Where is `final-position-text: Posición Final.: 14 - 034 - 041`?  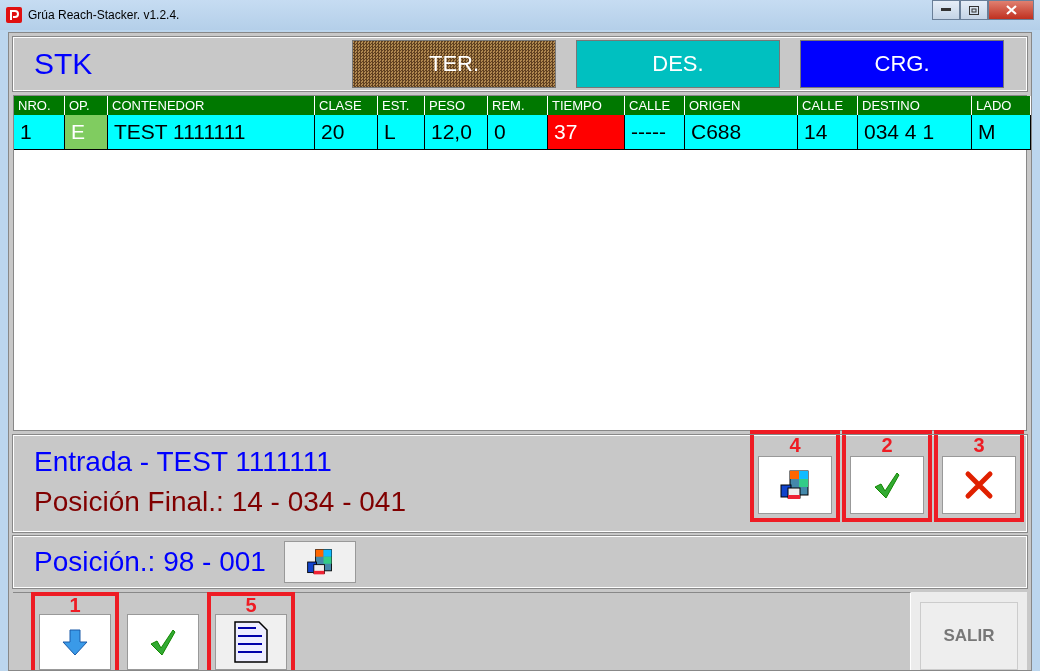 final-position-text: Posición Final.: 14 - 034 - 041 is located at coordinates (220, 502).